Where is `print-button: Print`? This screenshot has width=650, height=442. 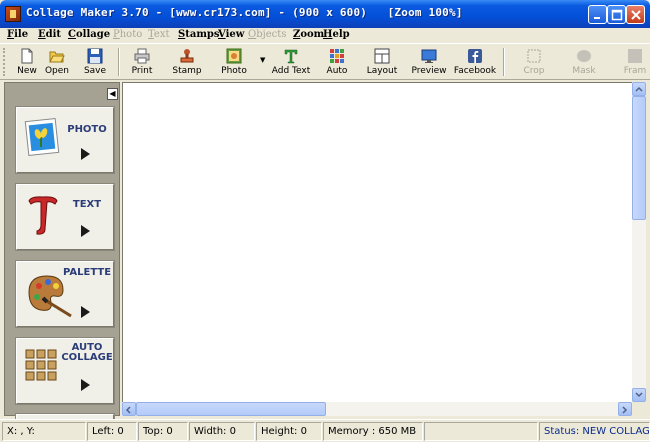
print-button: Print is located at coordinates (142, 62).